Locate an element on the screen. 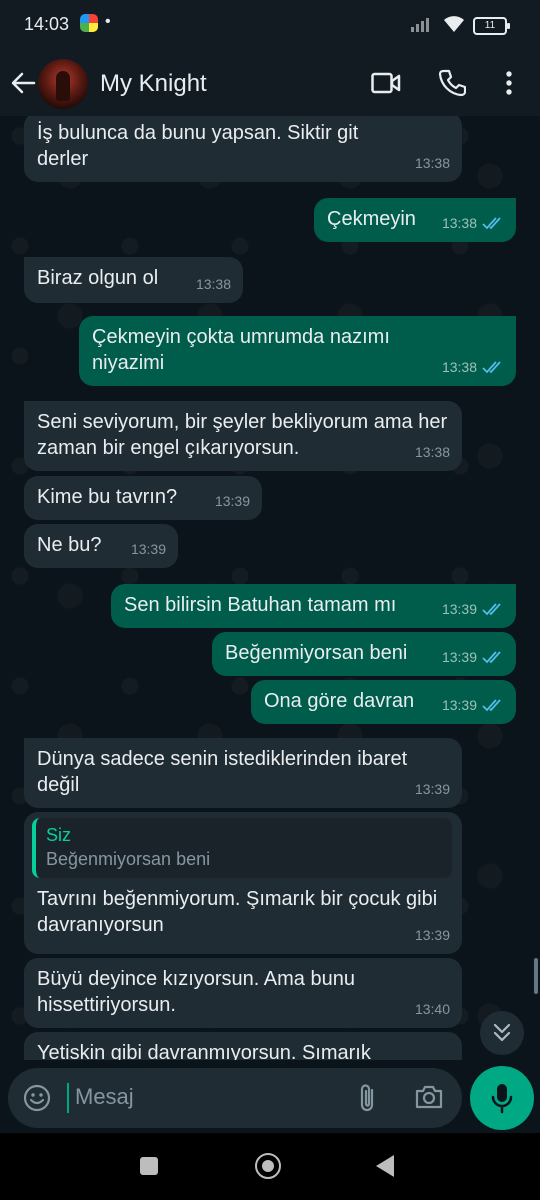  quoted-sender: Siz is located at coordinates (59, 835).